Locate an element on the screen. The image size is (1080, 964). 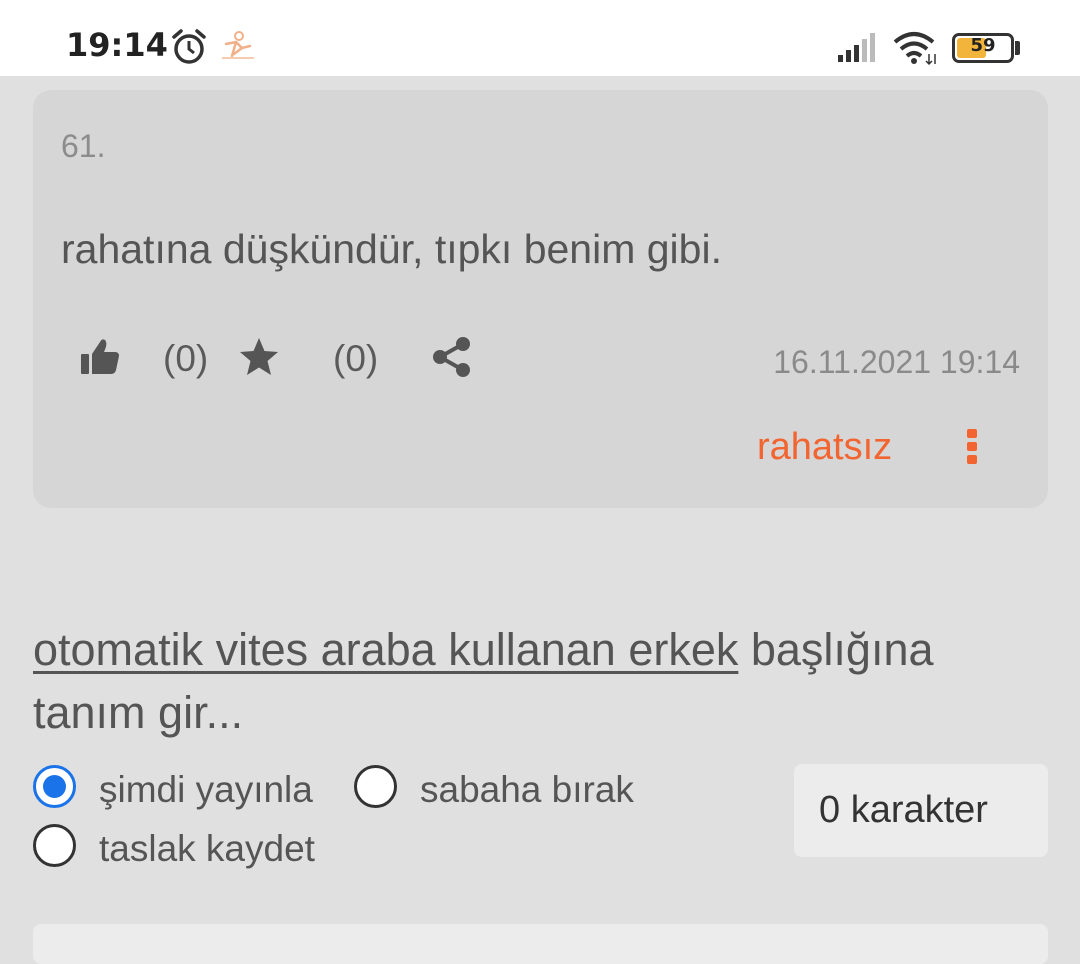
radio-label: sabaha bırak is located at coordinates (527, 789).